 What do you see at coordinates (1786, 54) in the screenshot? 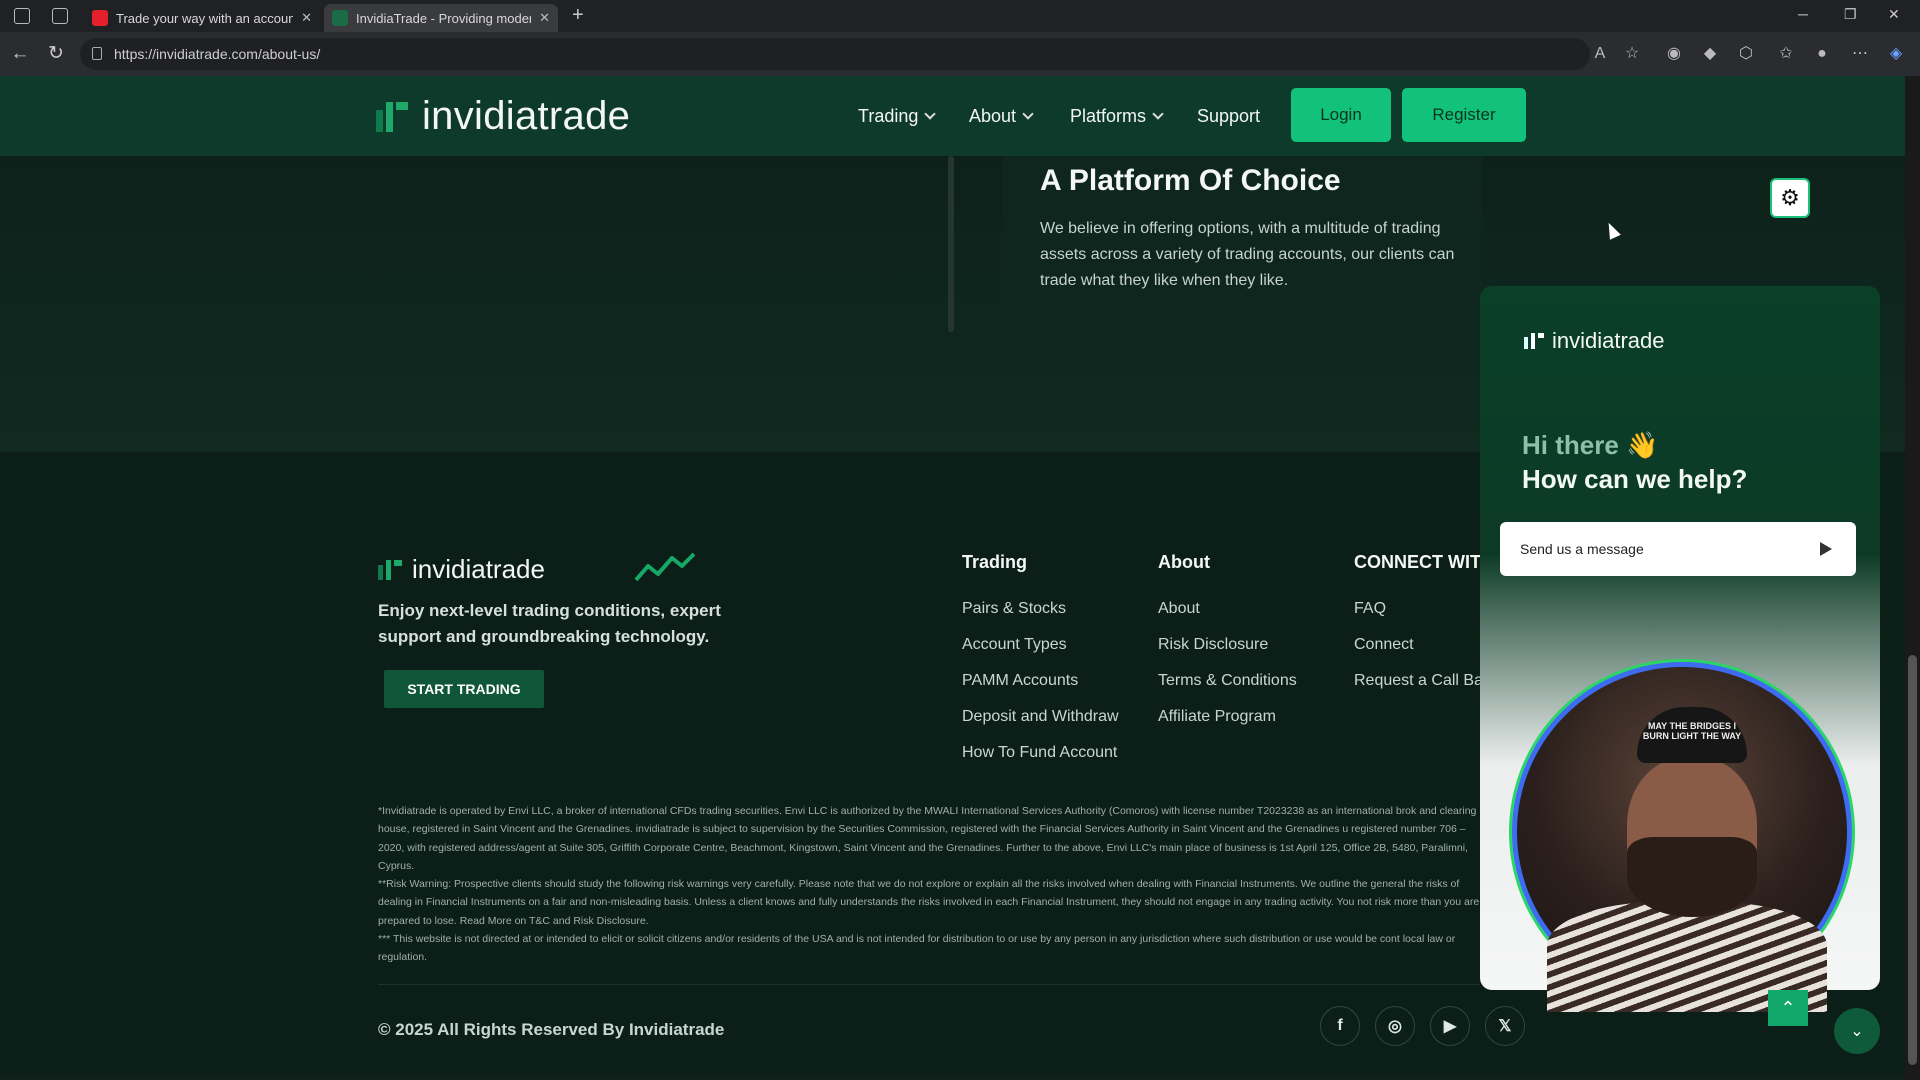
I see `favorites-icon: ✩` at bounding box center [1786, 54].